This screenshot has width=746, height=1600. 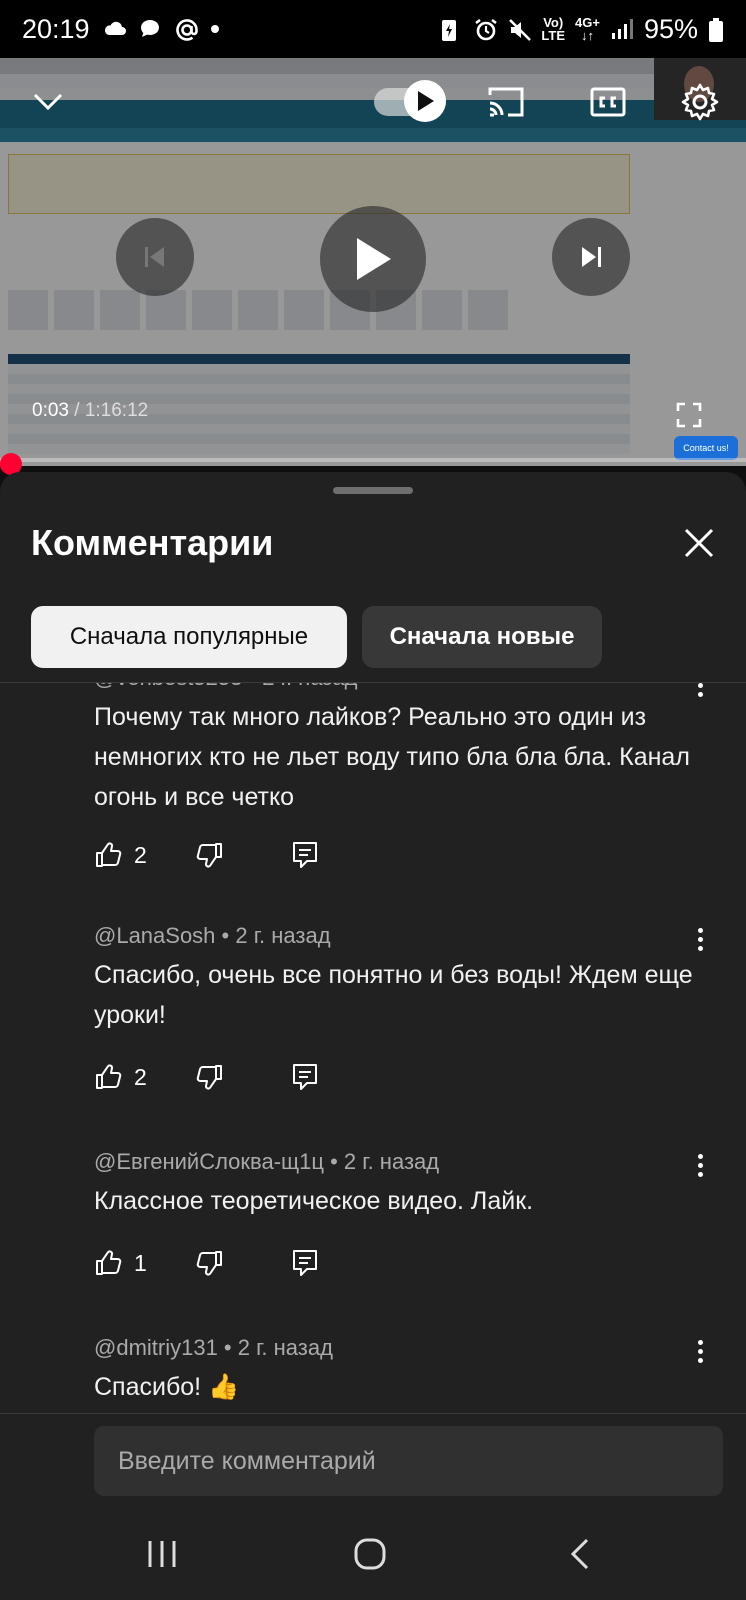 What do you see at coordinates (451, 29) in the screenshot?
I see `battery-saver-icon` at bounding box center [451, 29].